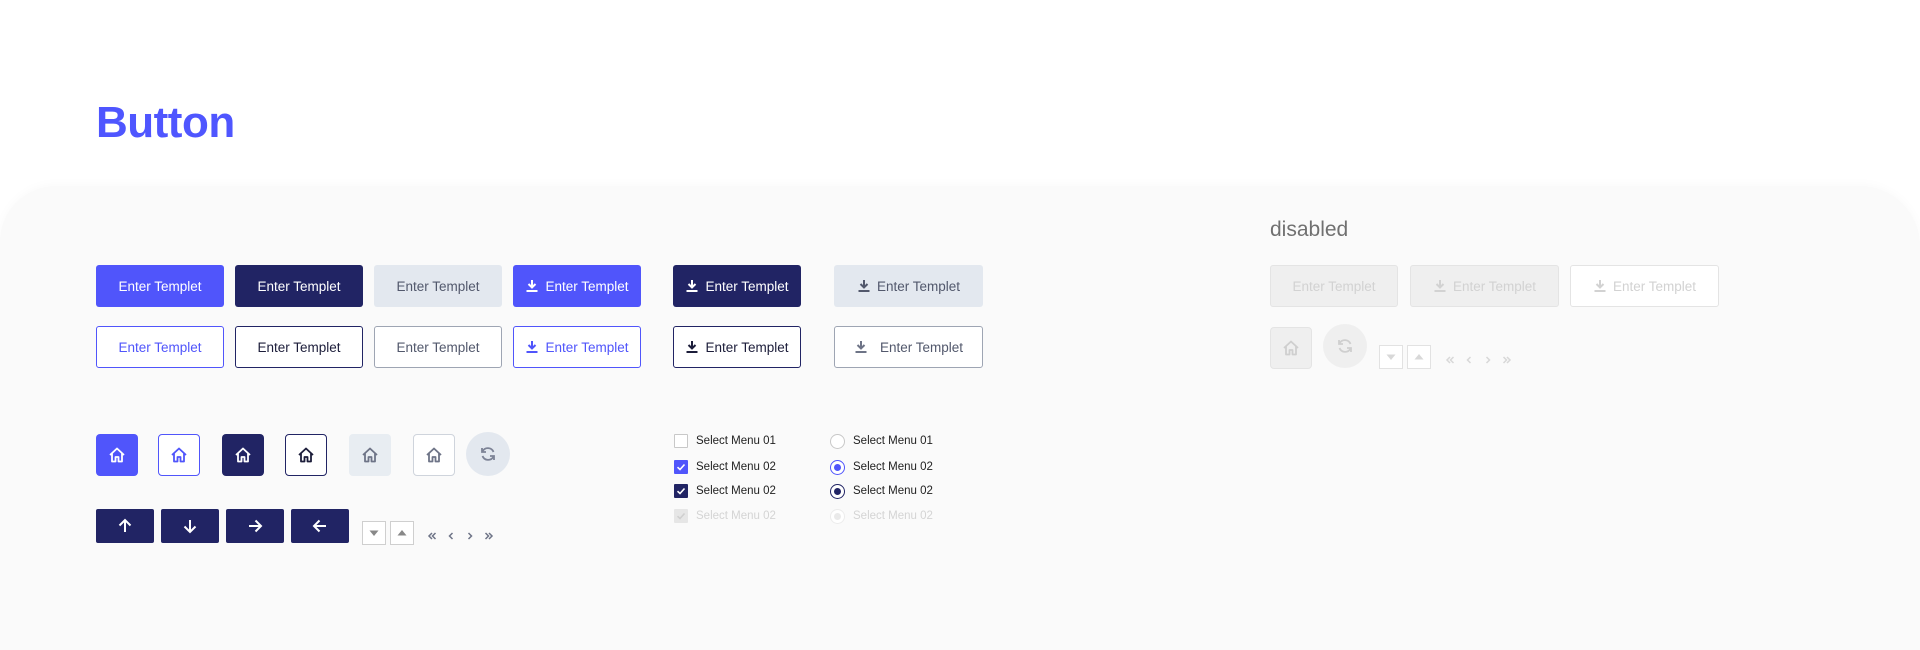 The width and height of the screenshot is (1920, 650). I want to click on chevron-left-icon, so click(1469, 360).